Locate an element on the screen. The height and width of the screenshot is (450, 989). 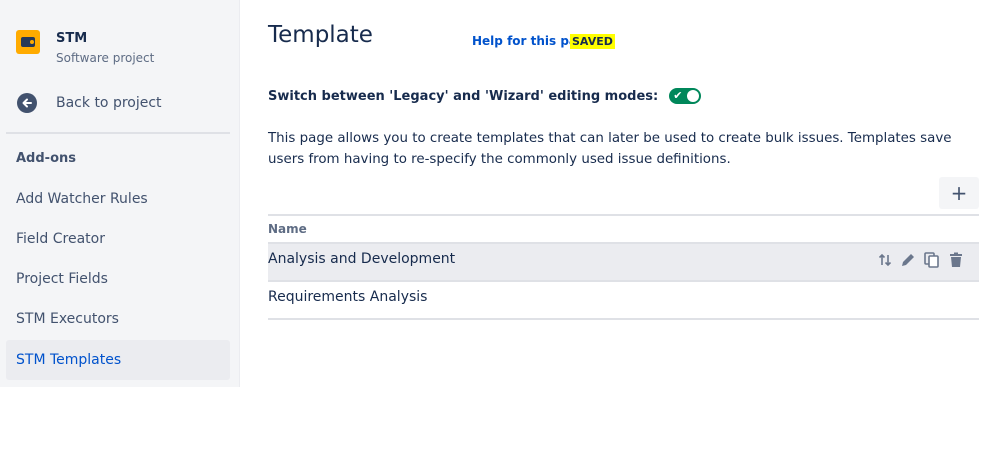
page-title: Template is located at coordinates (320, 35).